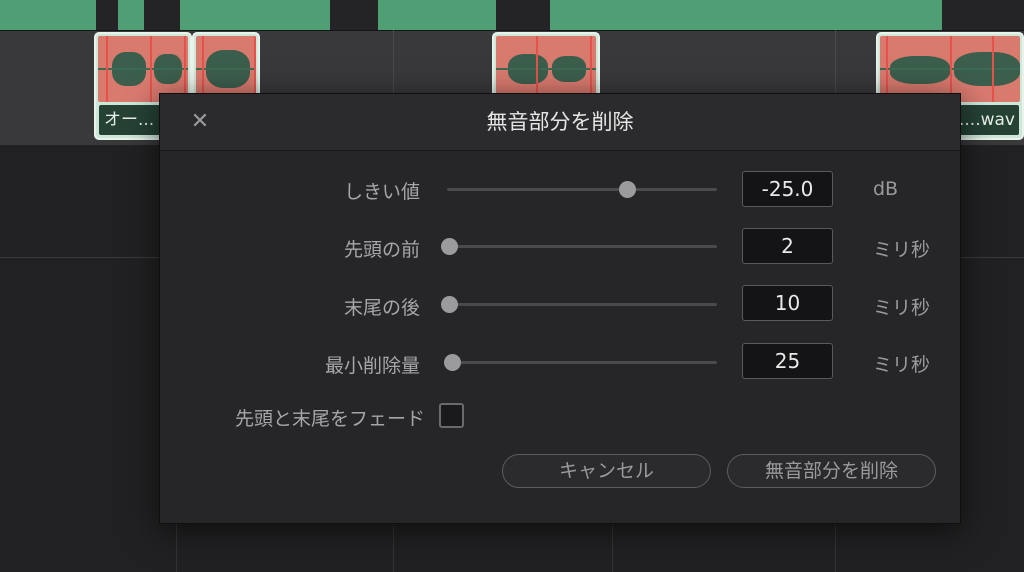 Image resolution: width=1024 pixels, height=572 pixels. I want to click on min-removal-label: 最小削除量, so click(372, 366).